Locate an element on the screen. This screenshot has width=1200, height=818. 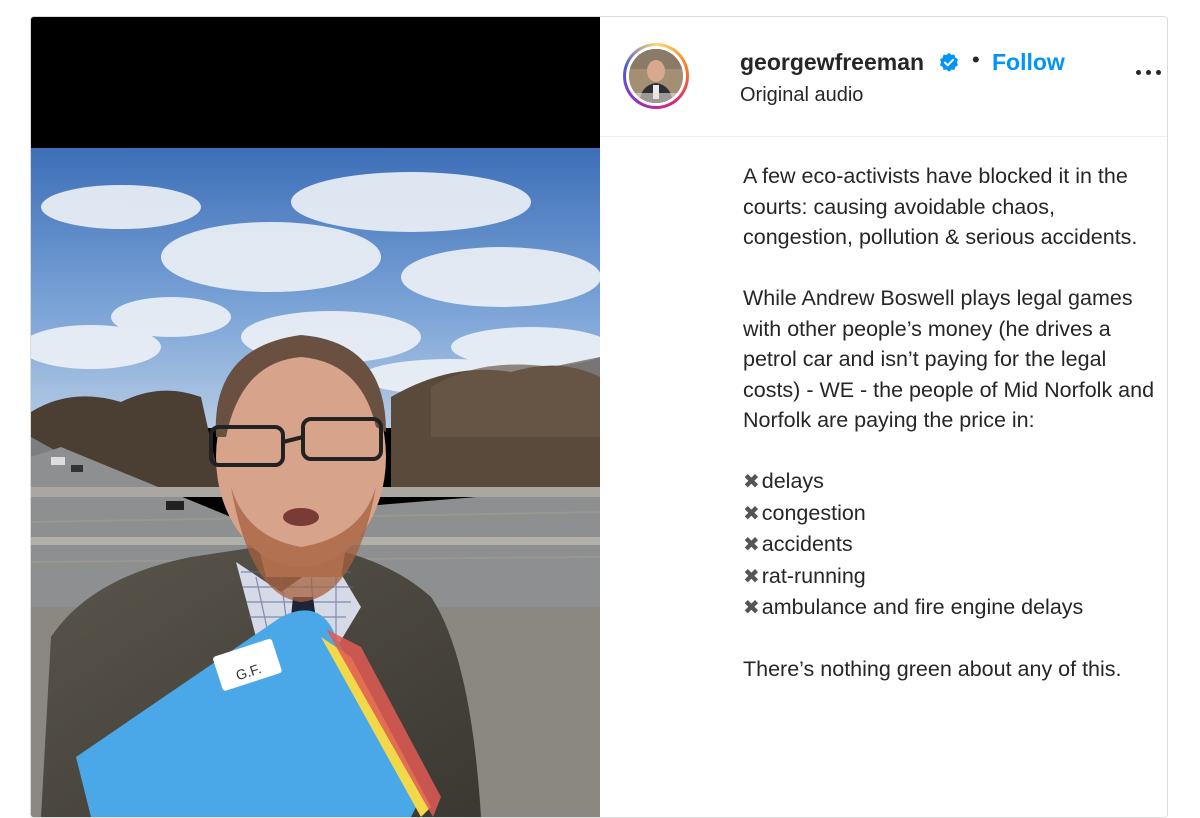
audio-label: Original audio is located at coordinates (801, 95).